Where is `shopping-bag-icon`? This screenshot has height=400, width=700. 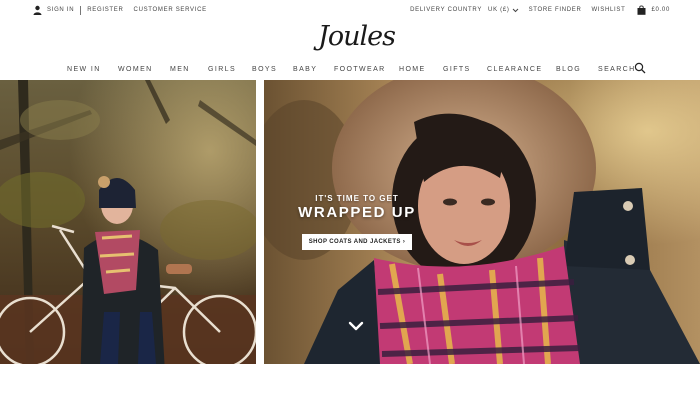 shopping-bag-icon is located at coordinates (641, 10).